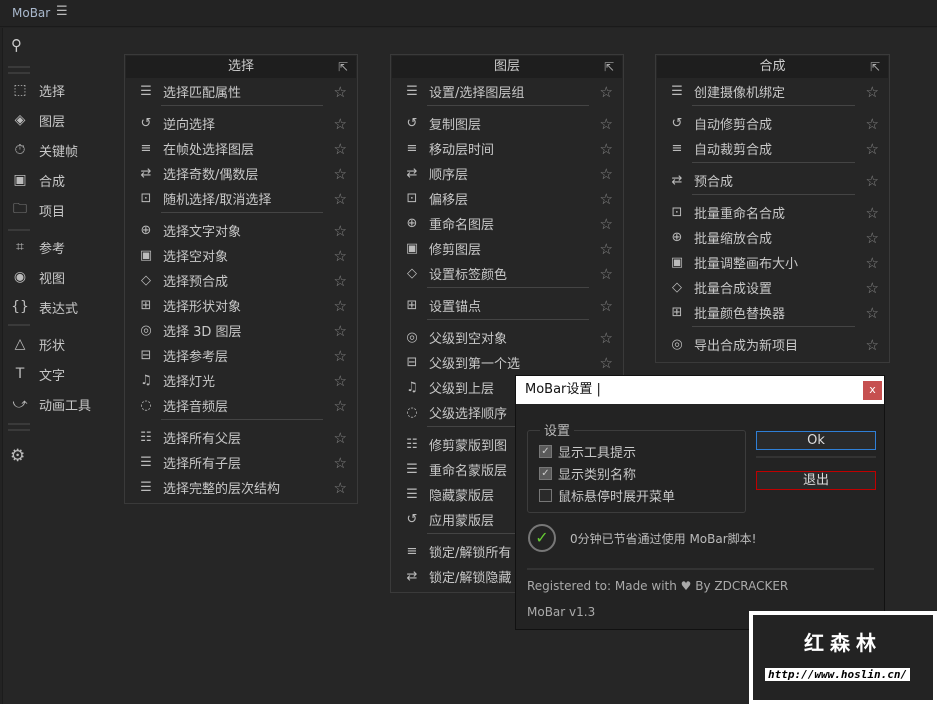 This screenshot has height=704, width=937. I want to click on menu-item: ◎ 父级到空对象 ☆, so click(507, 337).